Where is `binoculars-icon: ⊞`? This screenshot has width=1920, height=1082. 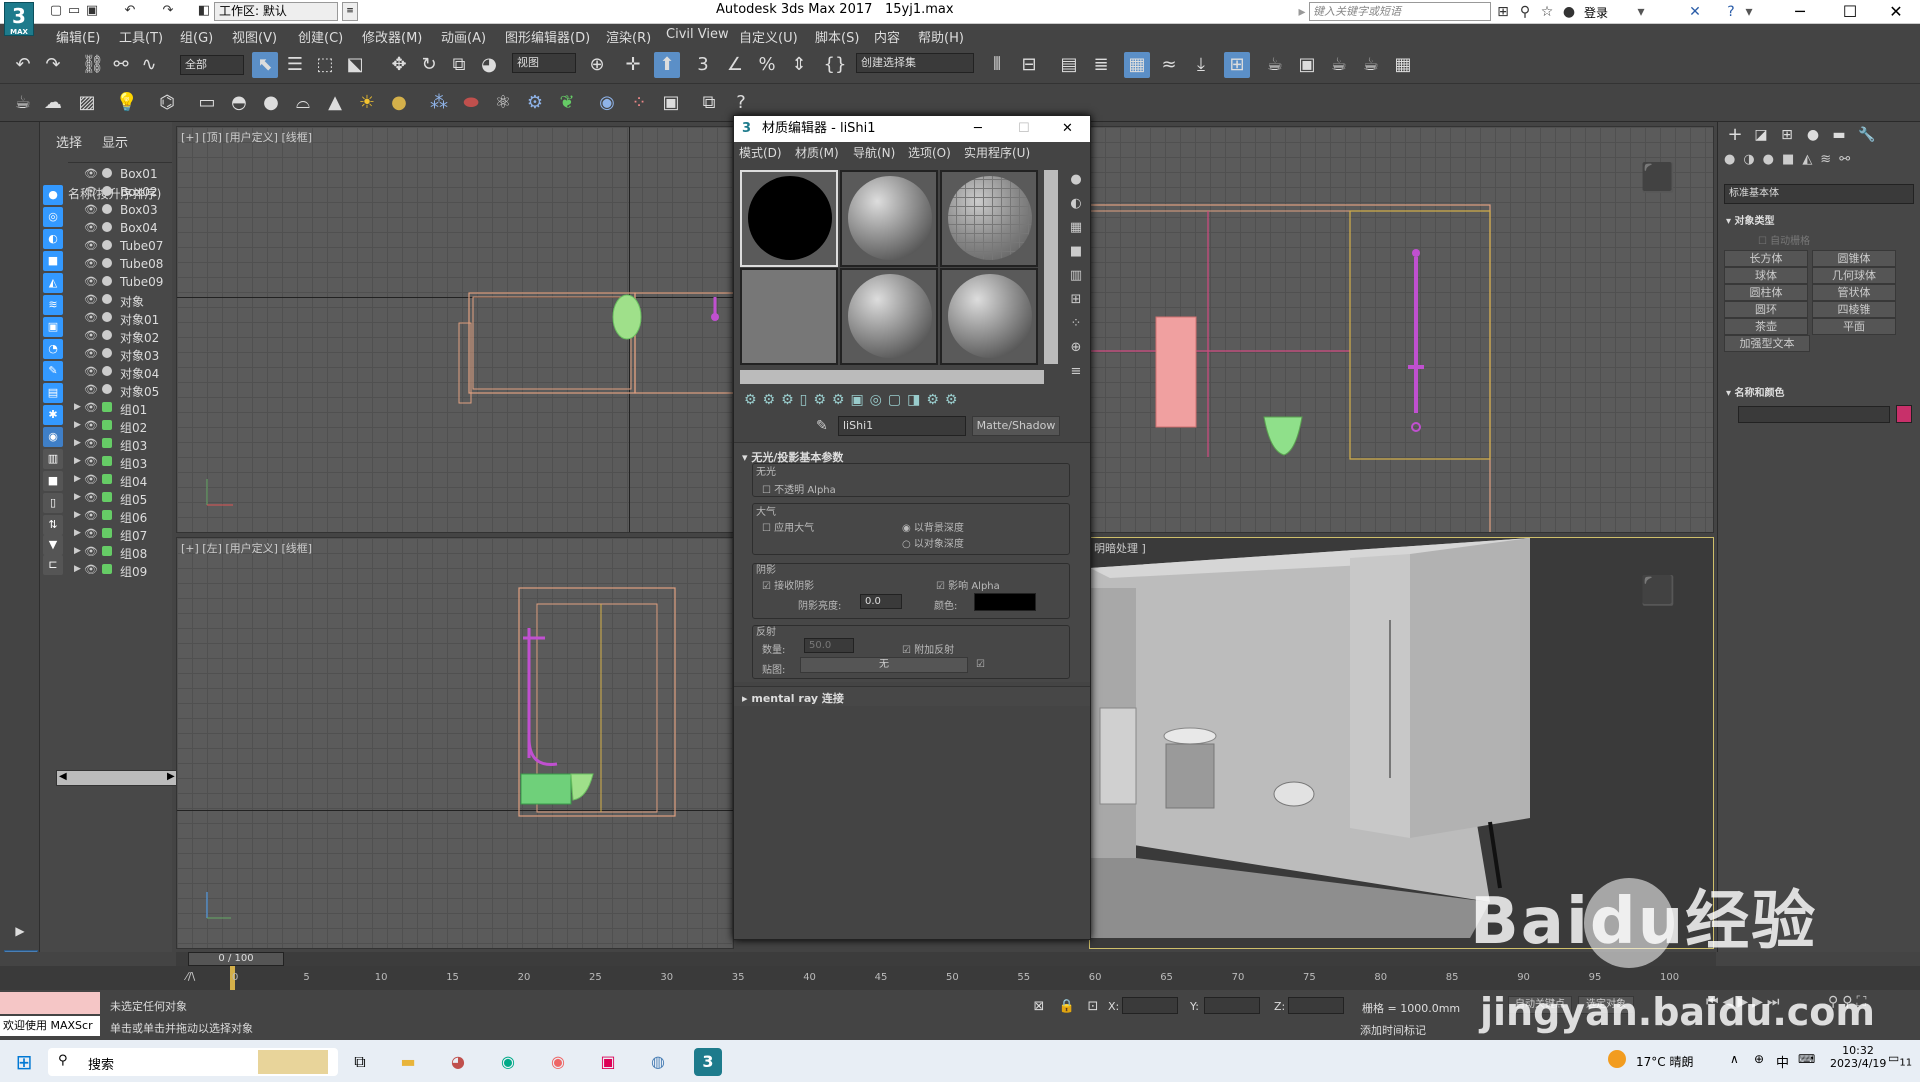
binoculars-icon: ⊞ is located at coordinates (1503, 12).